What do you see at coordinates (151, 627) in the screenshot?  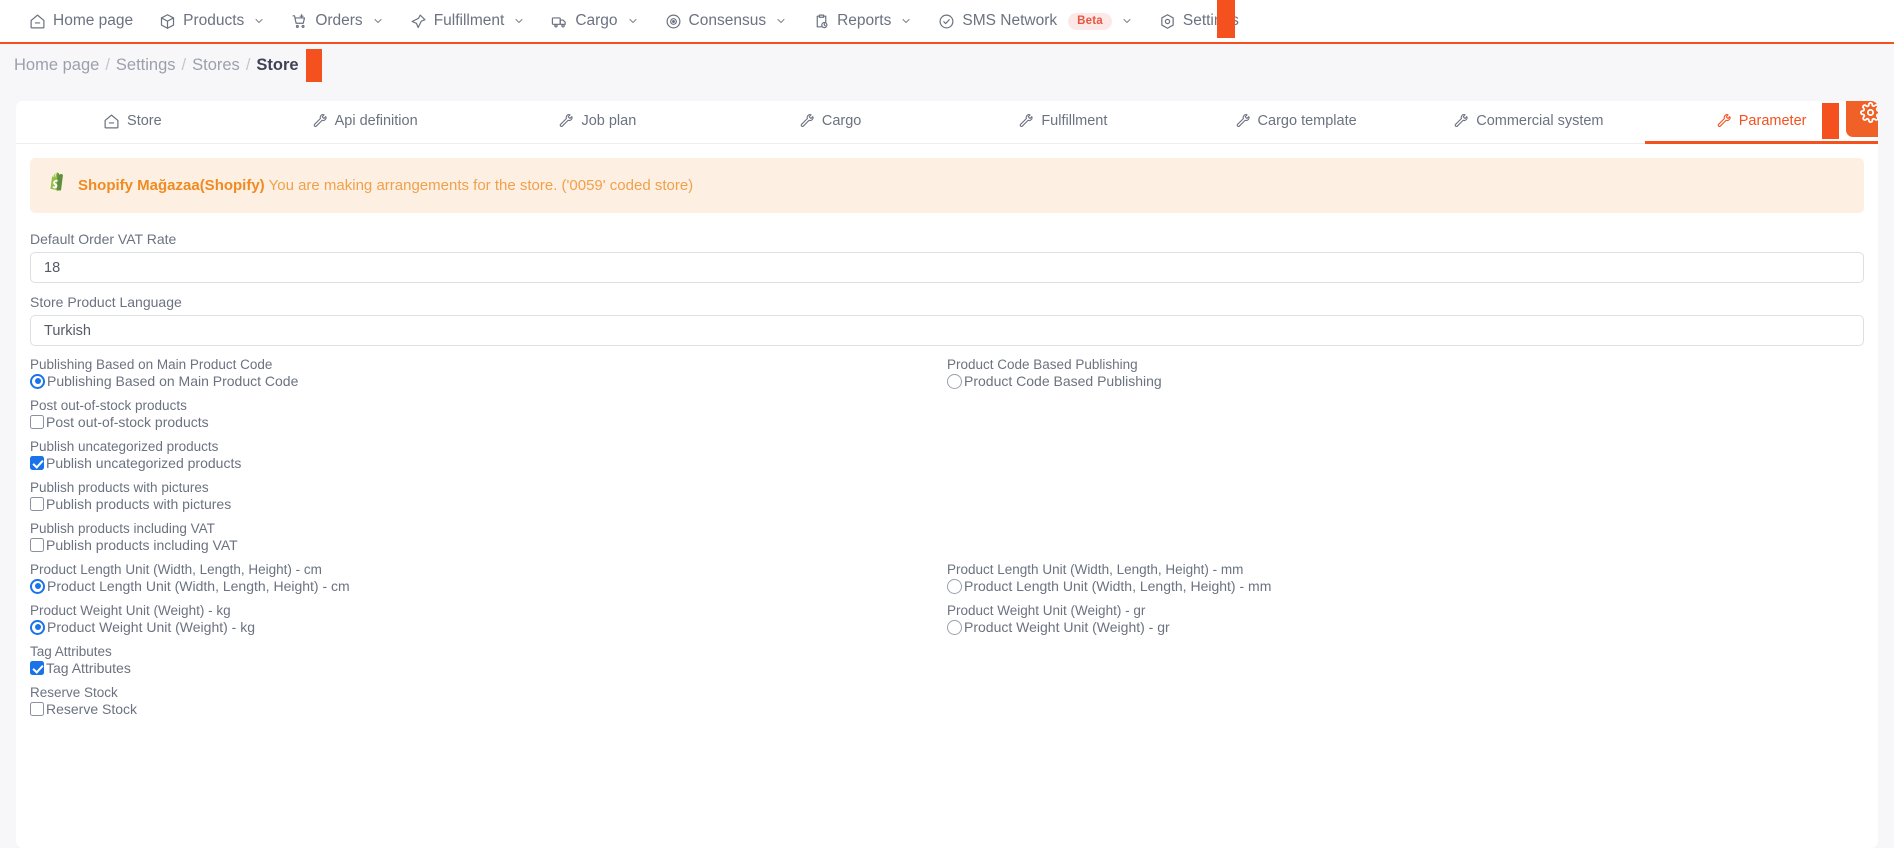 I see `option-label: Product Weight Unit (Weight) - kg` at bounding box center [151, 627].